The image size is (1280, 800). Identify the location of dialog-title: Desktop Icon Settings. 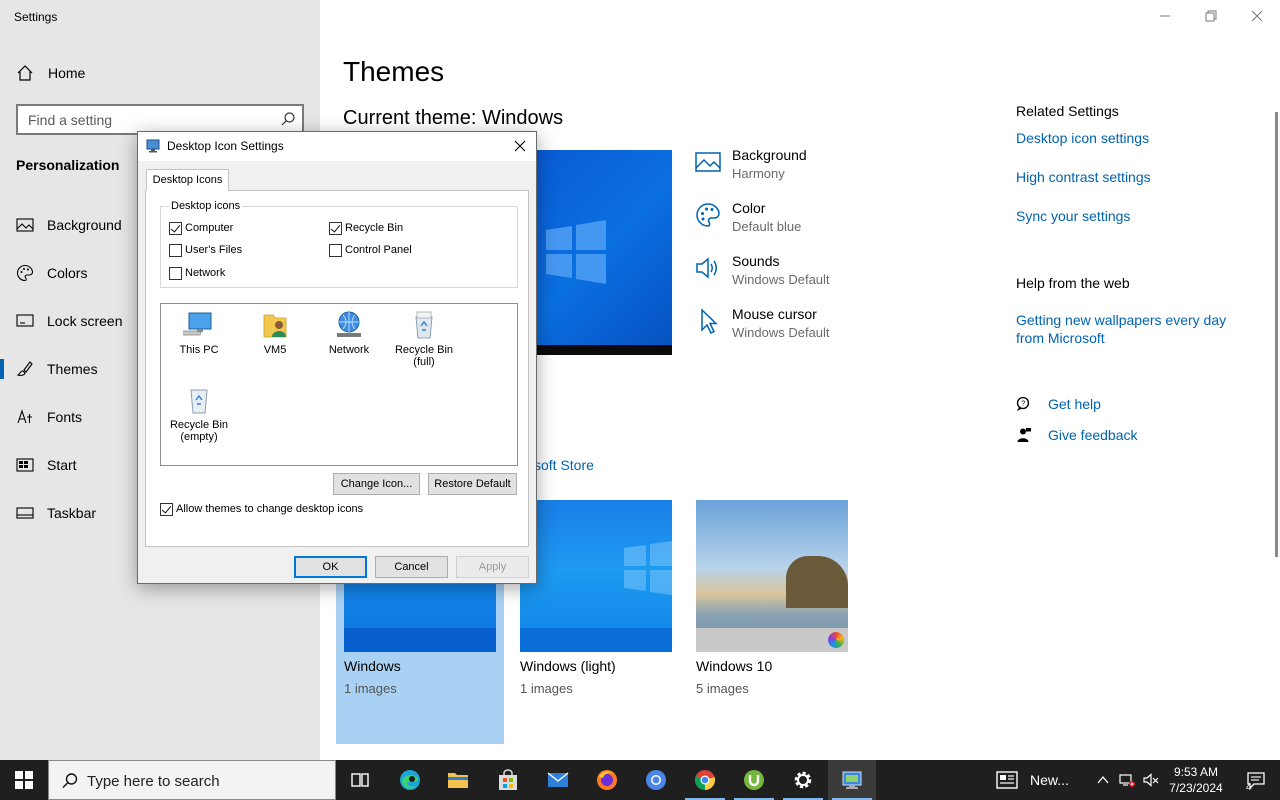
(225, 146).